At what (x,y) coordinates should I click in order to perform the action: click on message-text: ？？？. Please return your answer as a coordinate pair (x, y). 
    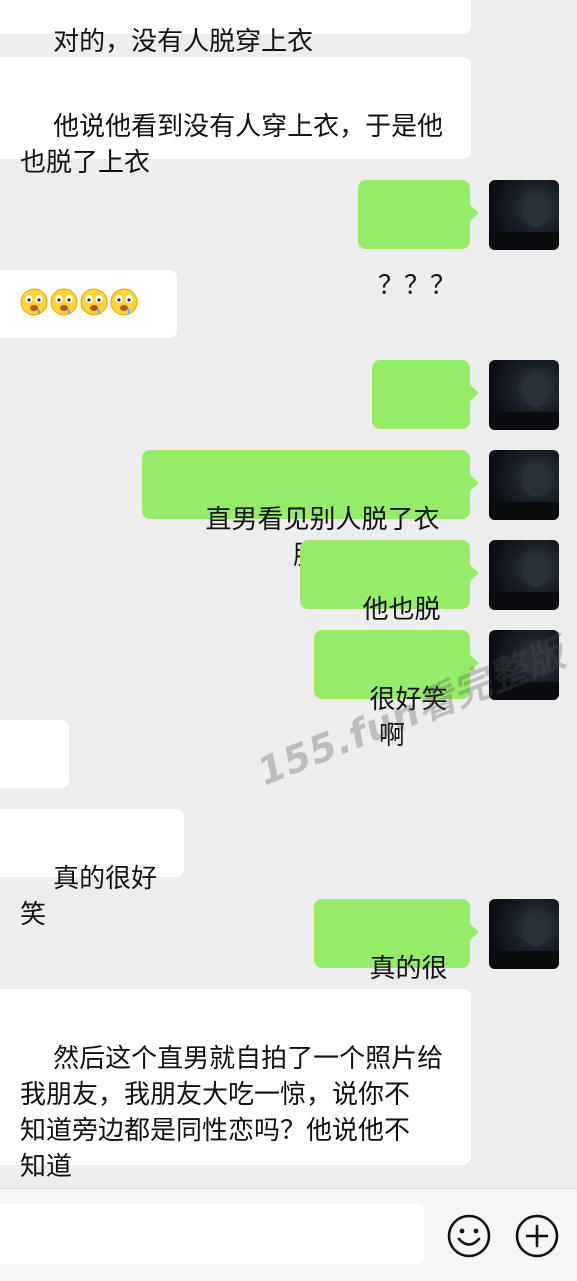
    Looking at the image, I should click on (417, 286).